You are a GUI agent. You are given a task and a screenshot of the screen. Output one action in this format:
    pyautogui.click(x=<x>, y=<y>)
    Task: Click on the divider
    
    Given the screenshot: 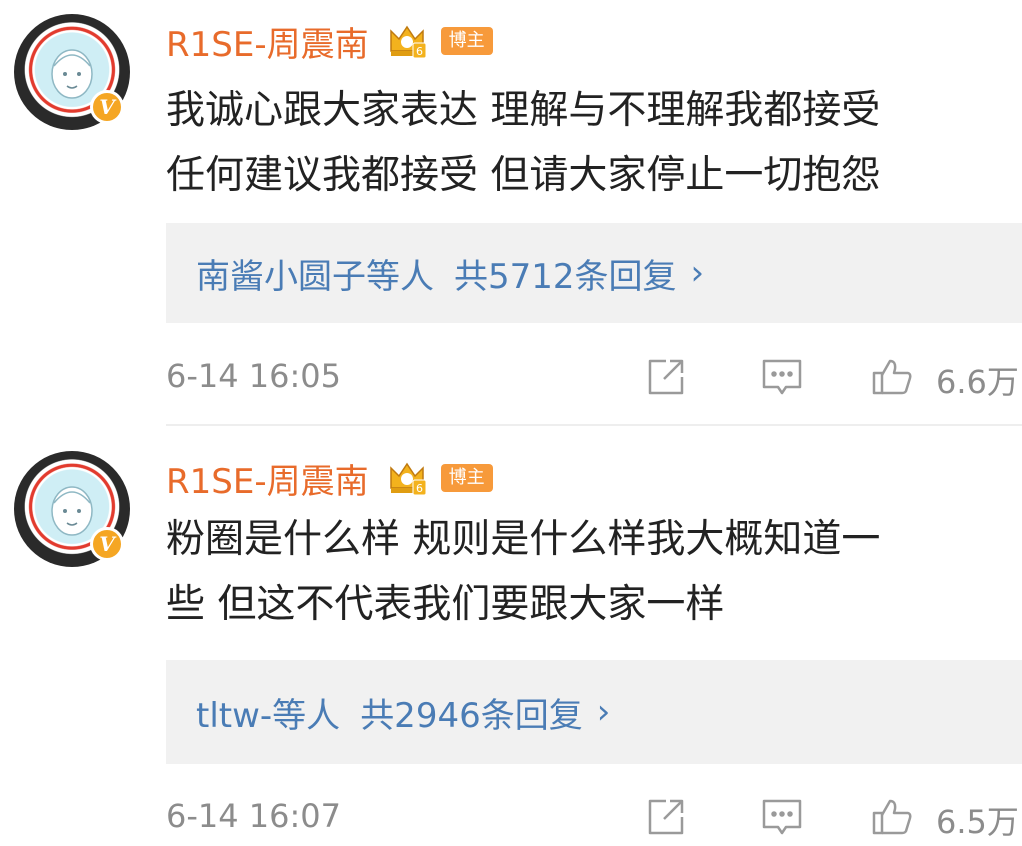 What is the action you would take?
    pyautogui.click(x=594, y=425)
    